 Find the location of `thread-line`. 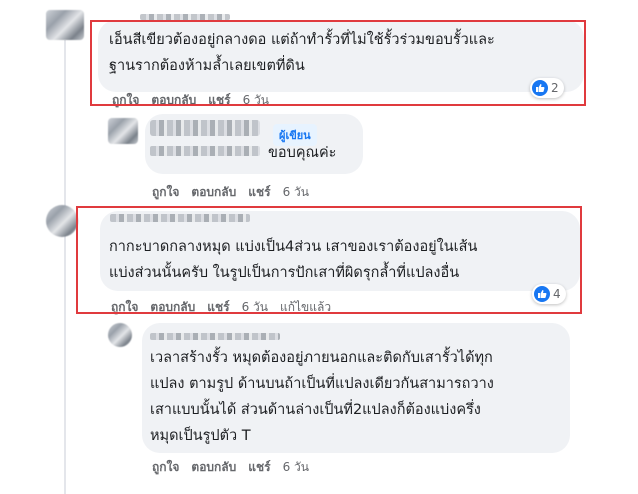

thread-line is located at coordinates (65, 366).